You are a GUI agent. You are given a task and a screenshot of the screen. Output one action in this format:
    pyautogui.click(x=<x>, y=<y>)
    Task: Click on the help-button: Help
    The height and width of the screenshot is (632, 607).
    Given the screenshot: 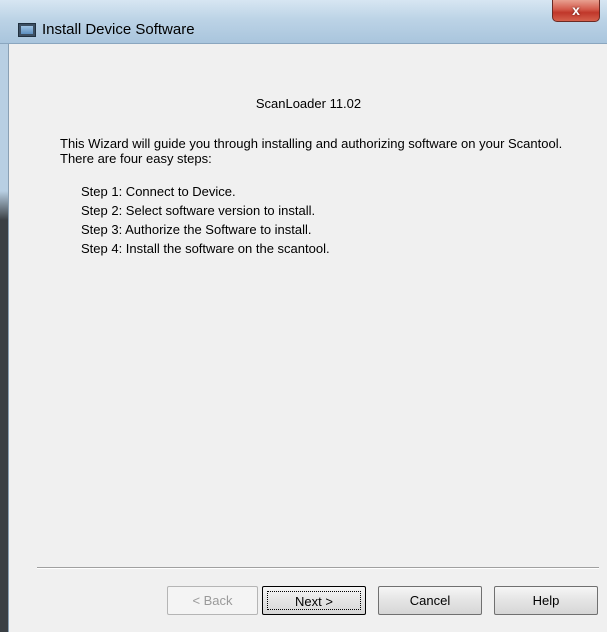 What is the action you would take?
    pyautogui.click(x=546, y=600)
    